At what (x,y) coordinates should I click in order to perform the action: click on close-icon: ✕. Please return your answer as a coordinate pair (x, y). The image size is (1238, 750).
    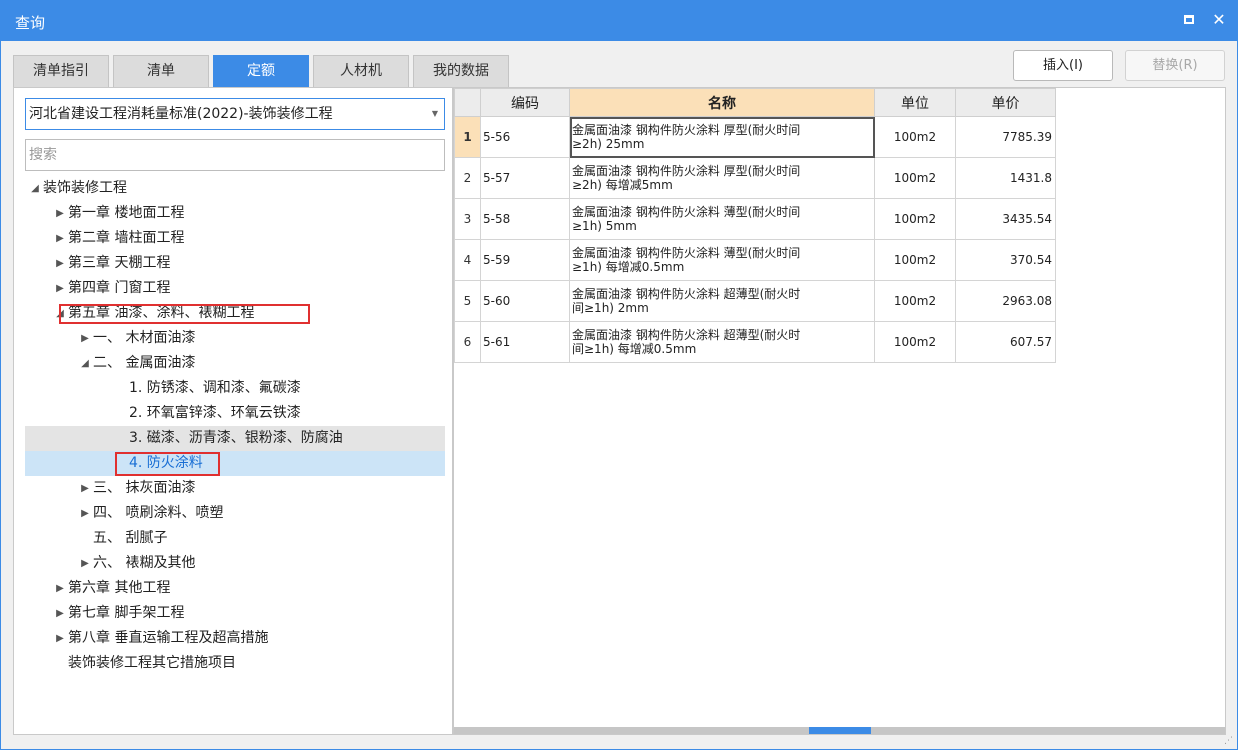
    Looking at the image, I should click on (1219, 20).